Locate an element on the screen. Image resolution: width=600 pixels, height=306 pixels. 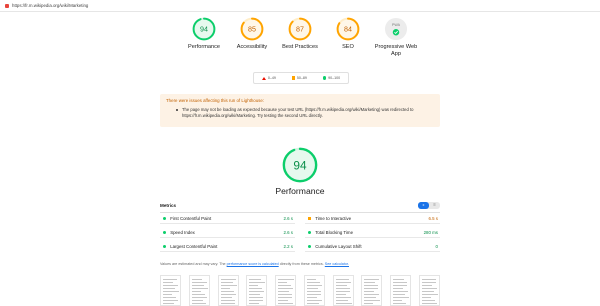
gauge-best-practices: 87 Best Practices is located at coordinates (300, 36).